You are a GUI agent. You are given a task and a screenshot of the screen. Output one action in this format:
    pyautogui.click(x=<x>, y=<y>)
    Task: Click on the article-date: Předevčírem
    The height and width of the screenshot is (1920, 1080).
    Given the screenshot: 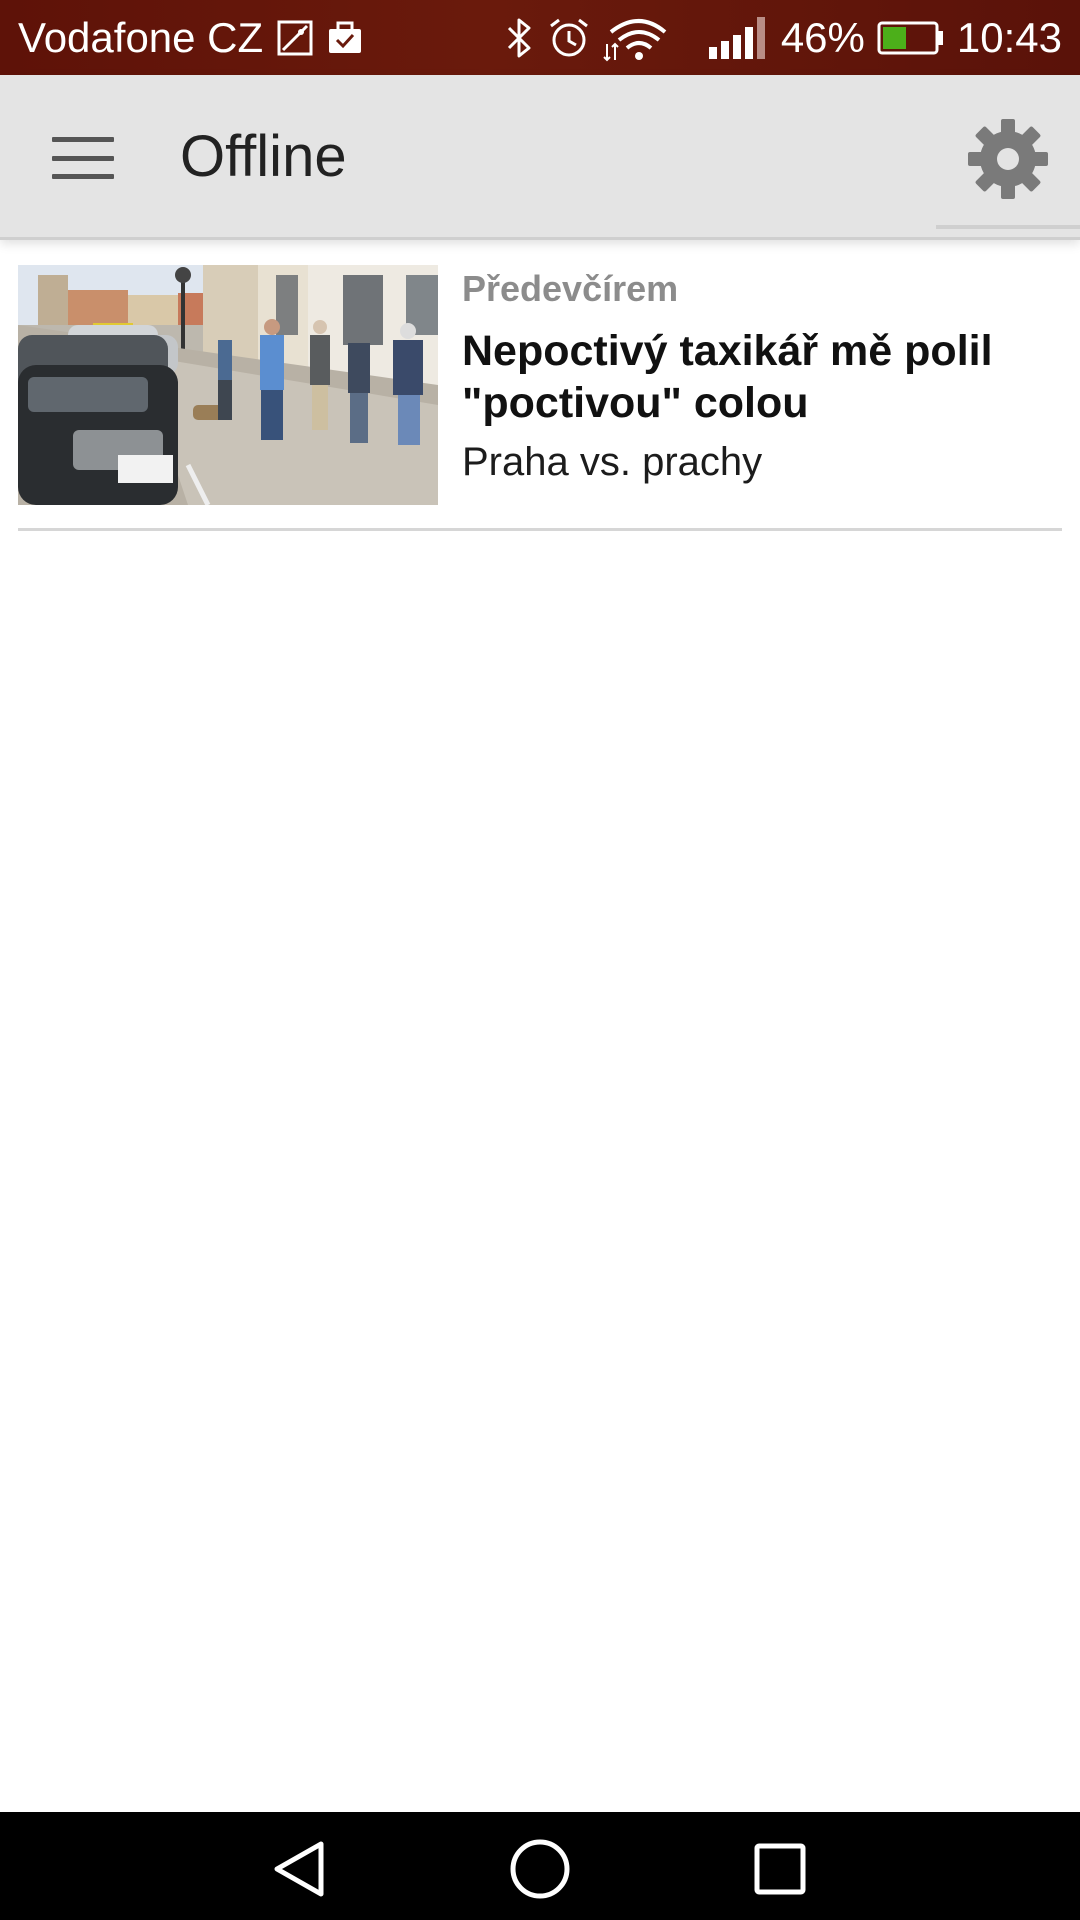 What is the action you would take?
    pyautogui.click(x=570, y=288)
    